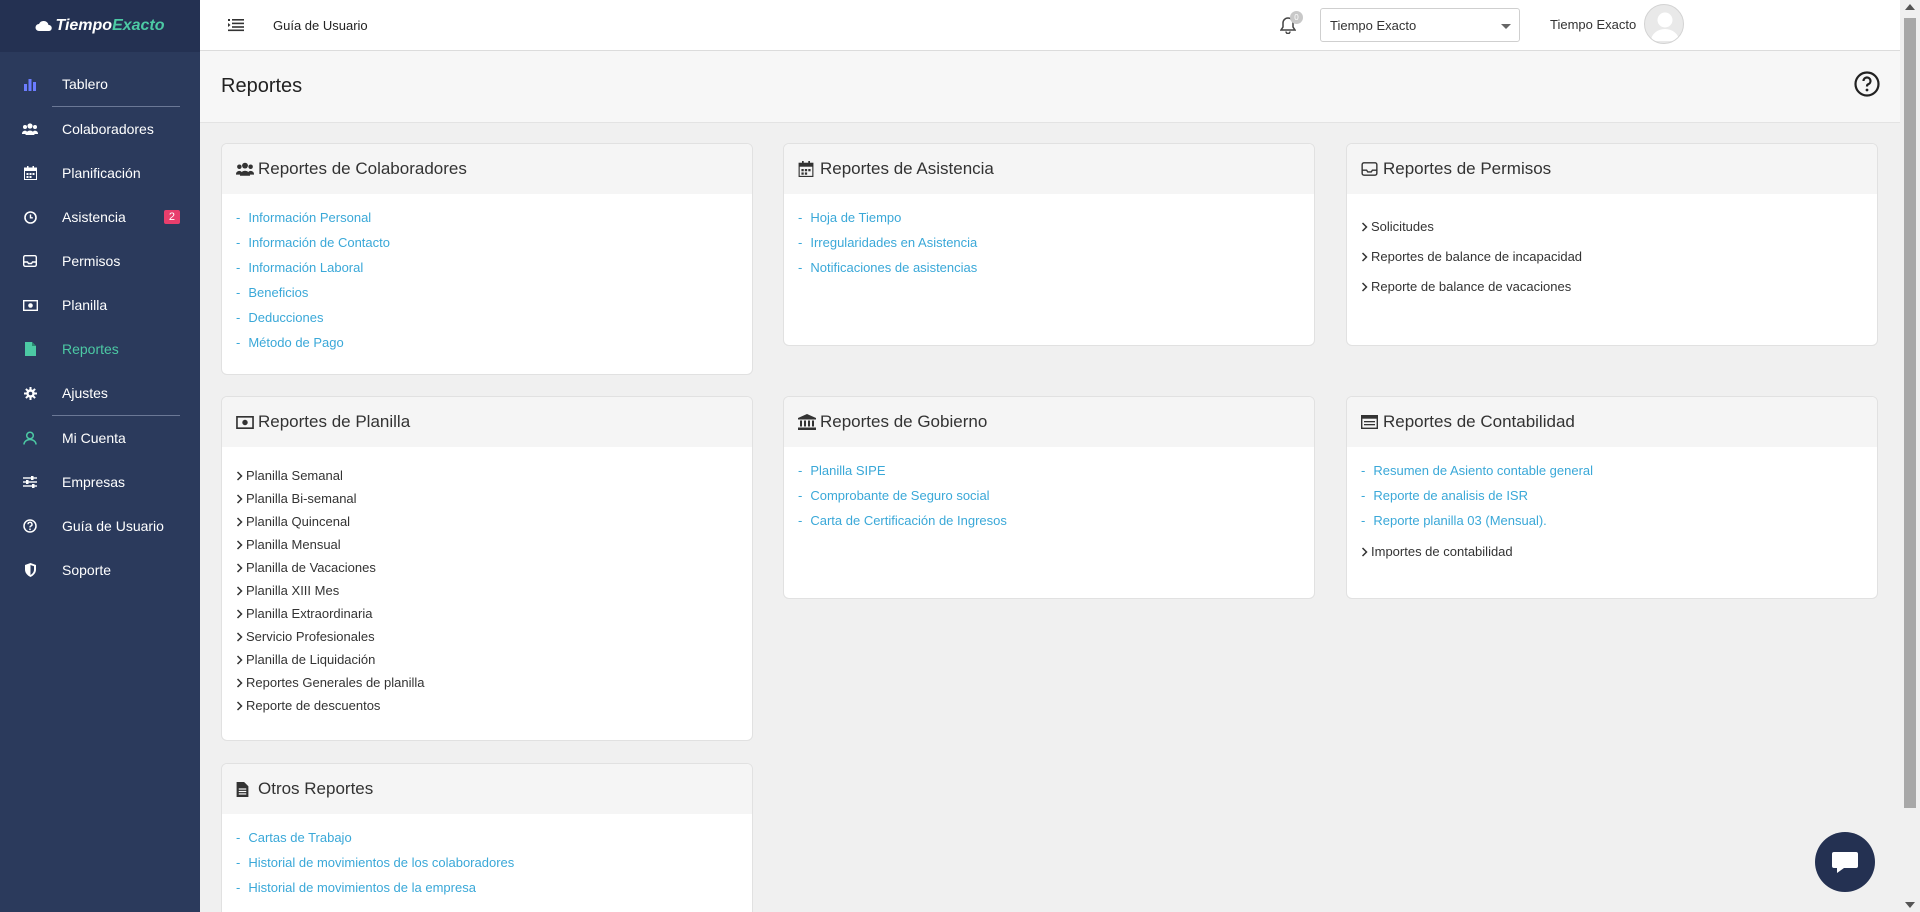 The image size is (1920, 912). Describe the element at coordinates (30, 570) in the screenshot. I see `shield-icon` at that location.